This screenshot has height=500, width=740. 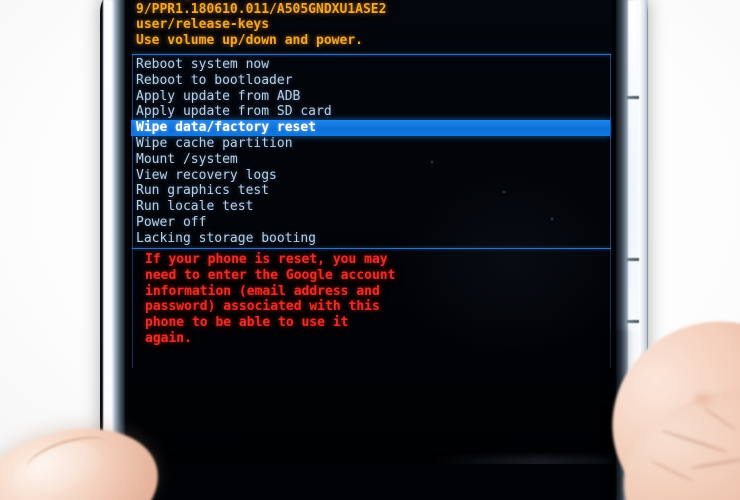 What do you see at coordinates (370, 128) in the screenshot?
I see `menu-item-wipe-data-factory-reset: Wipe data/factory reset` at bounding box center [370, 128].